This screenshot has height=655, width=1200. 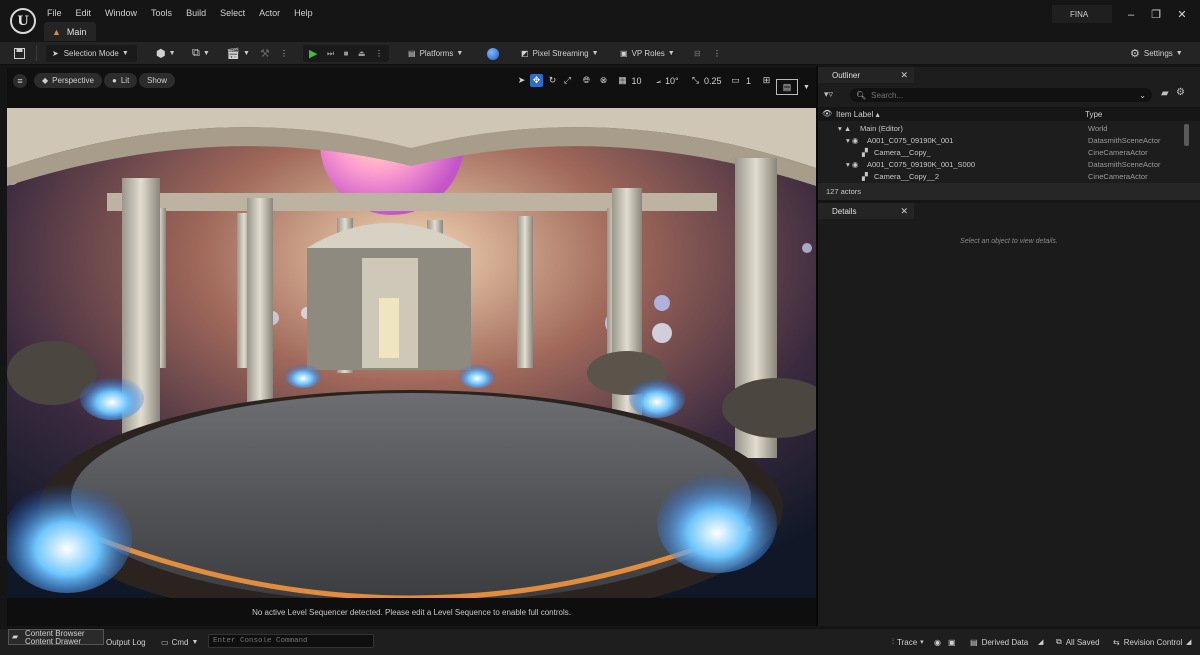 What do you see at coordinates (1142, 95) in the screenshot?
I see `chevron-down-icon: ⌄` at bounding box center [1142, 95].